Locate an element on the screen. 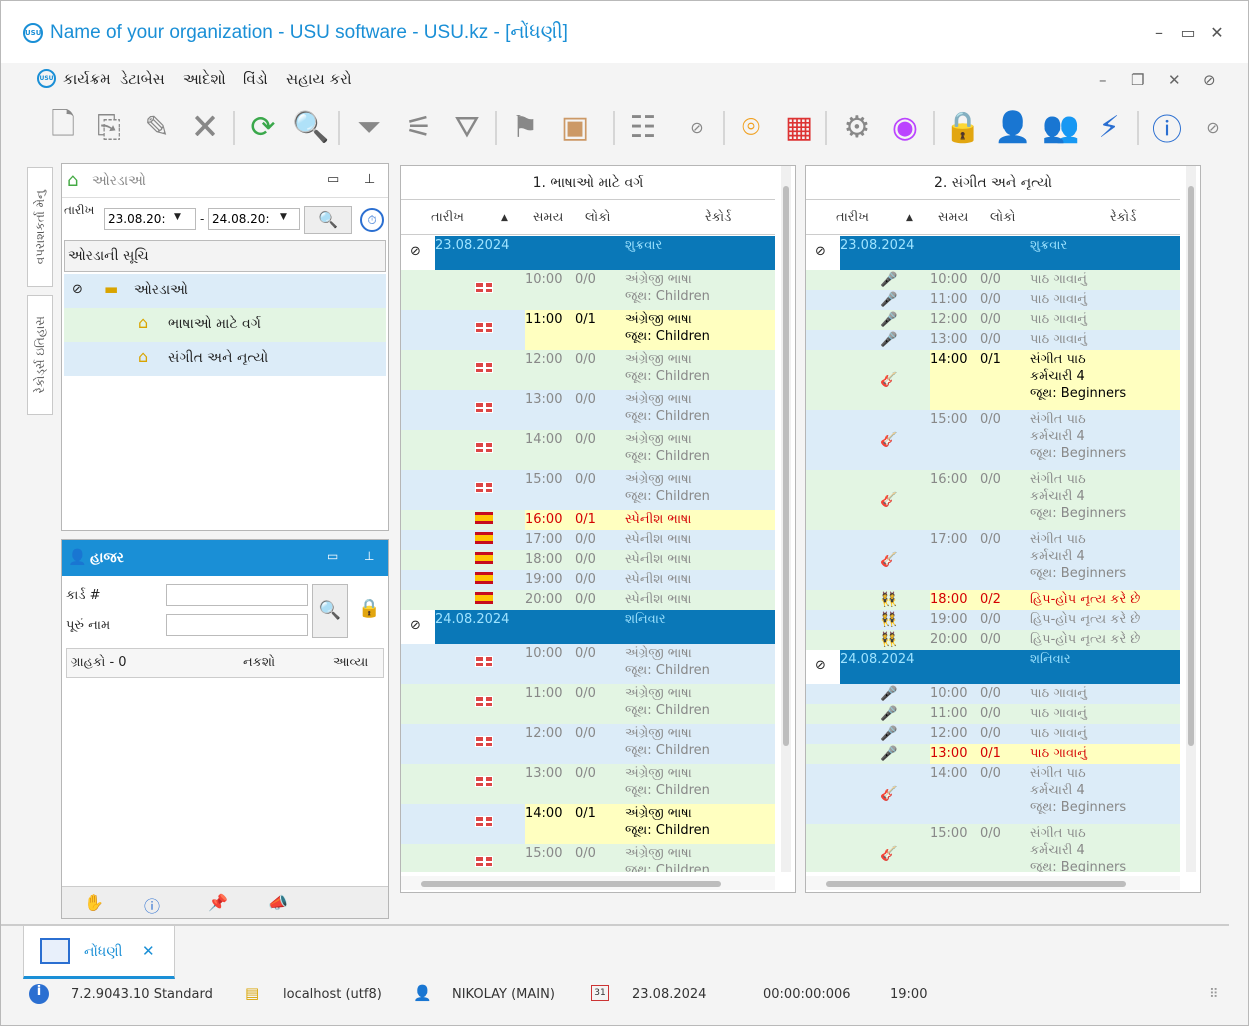 The height and width of the screenshot is (1026, 1249). toolbar-expand-icon: ⊘ is located at coordinates (697, 127).